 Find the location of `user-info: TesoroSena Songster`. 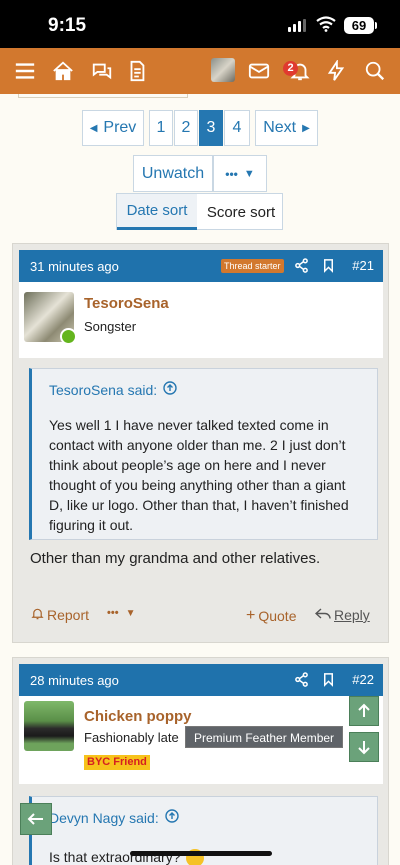

user-info: TesoroSena Songster is located at coordinates (201, 320).